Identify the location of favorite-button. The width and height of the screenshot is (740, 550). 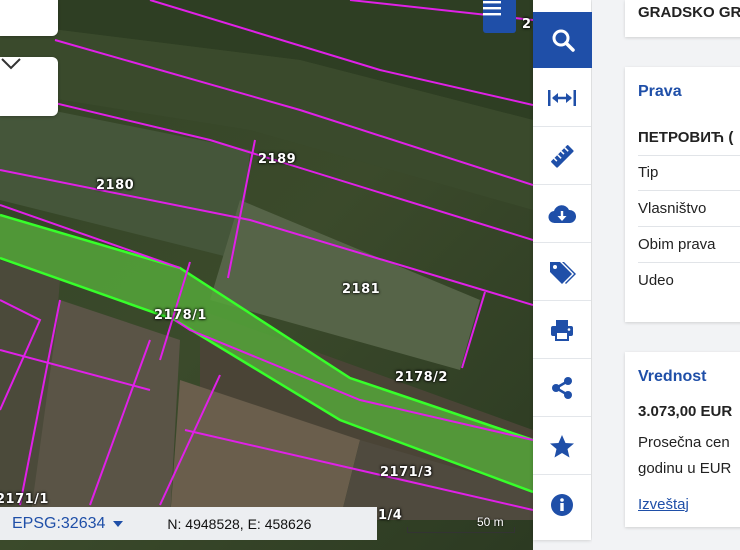
(562, 446).